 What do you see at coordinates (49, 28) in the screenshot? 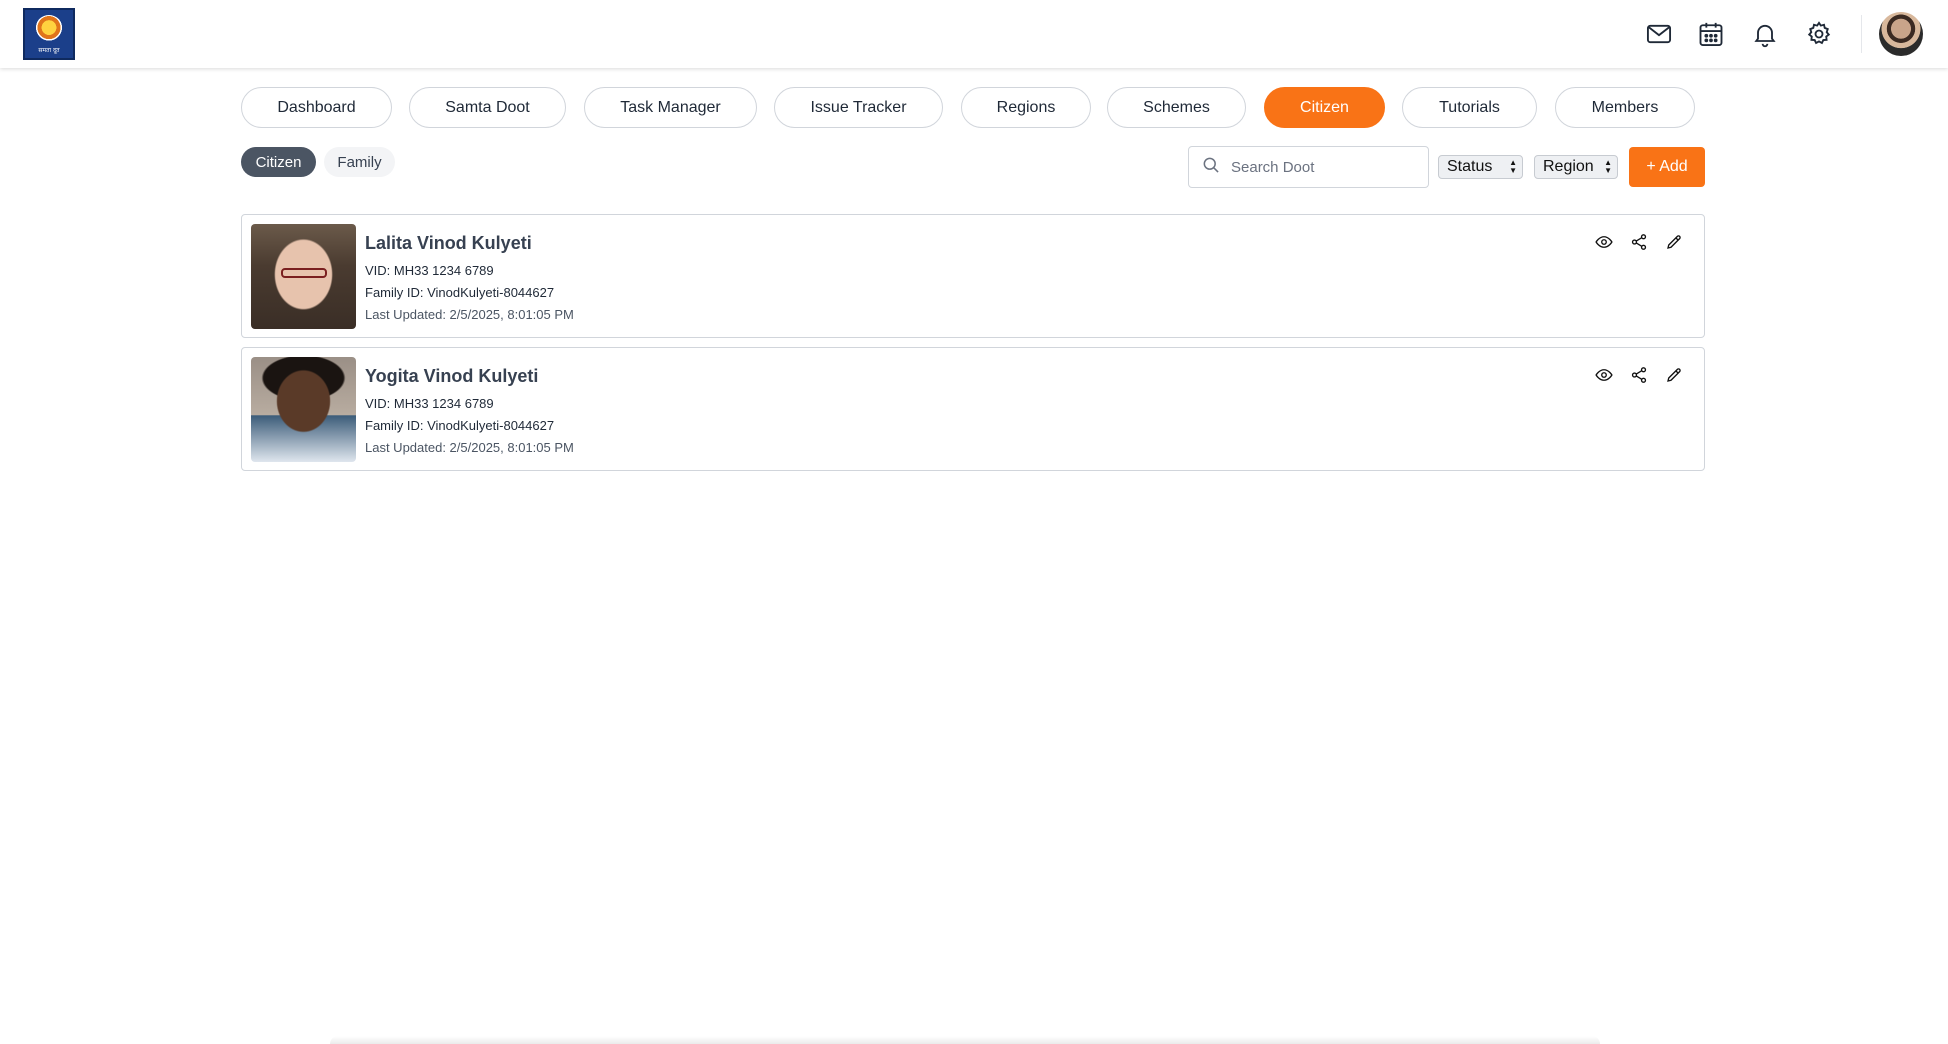
I see `logo-sun-icon` at bounding box center [49, 28].